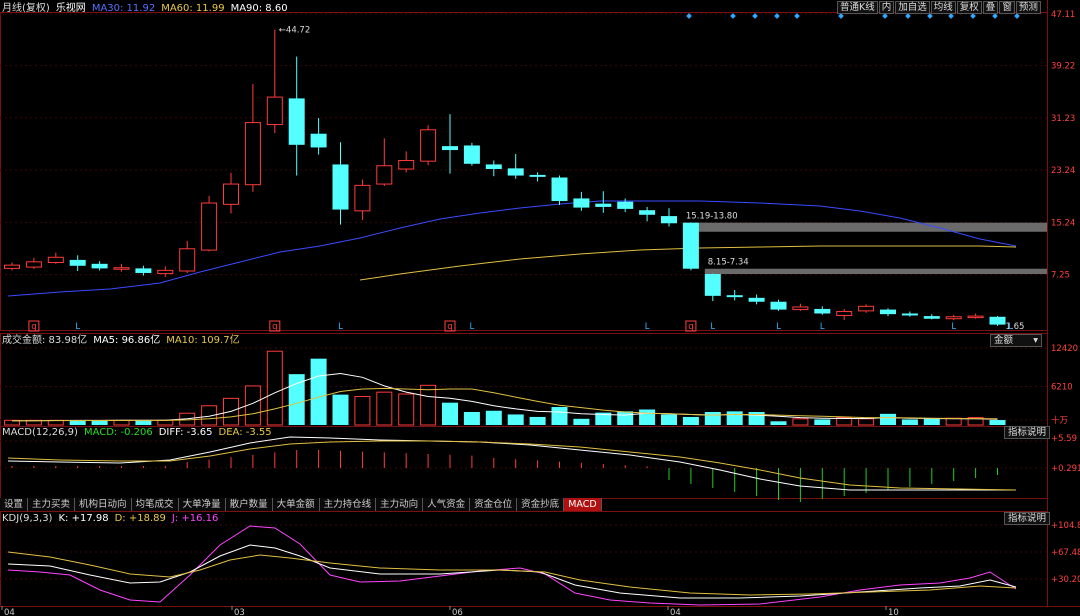  I want to click on macd-title: MACD(12,26,9), so click(40, 432).